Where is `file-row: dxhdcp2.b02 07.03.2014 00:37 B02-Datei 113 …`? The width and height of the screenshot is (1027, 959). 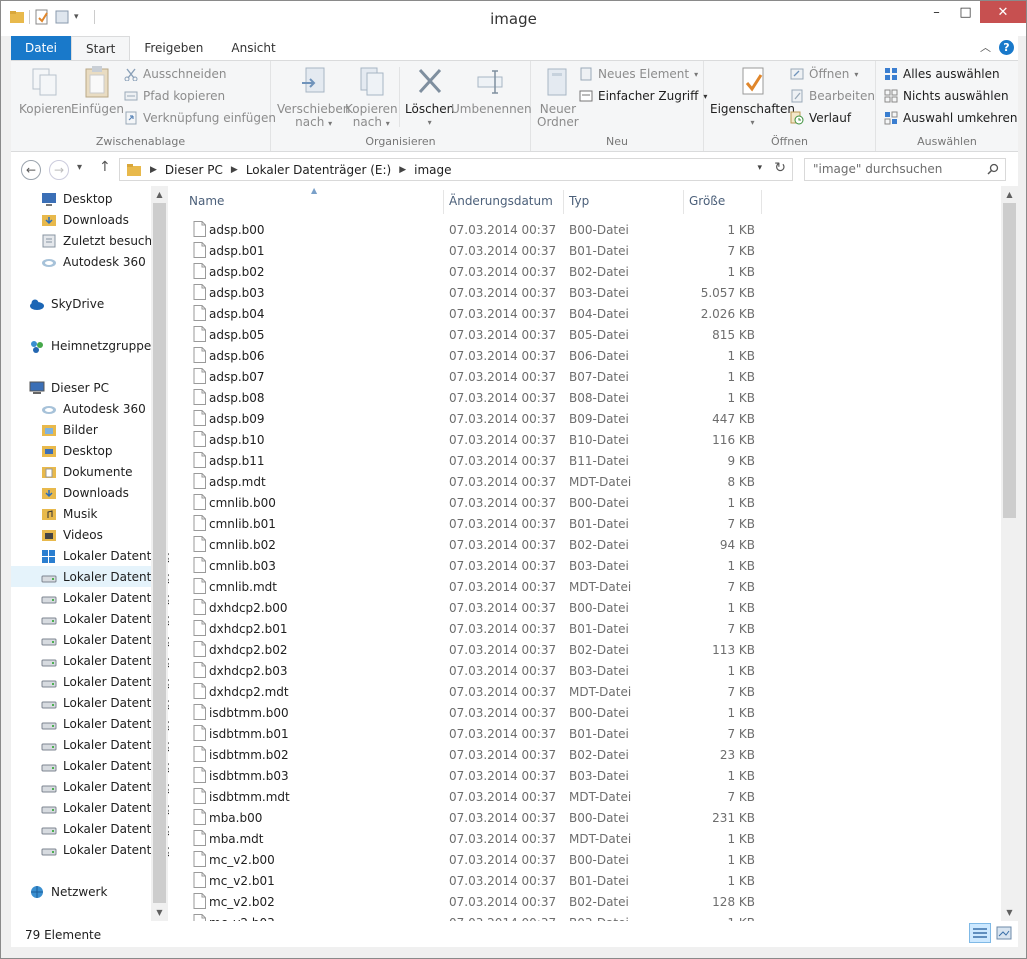 file-row: dxhdcp2.b02 07.03.2014 00:37 B02-Datei 113 … is located at coordinates (483, 649).